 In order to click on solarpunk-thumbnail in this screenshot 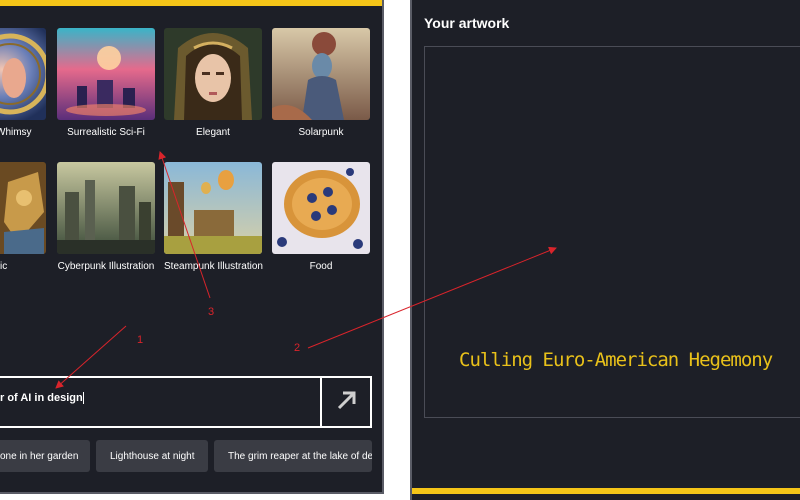, I will do `click(321, 74)`.